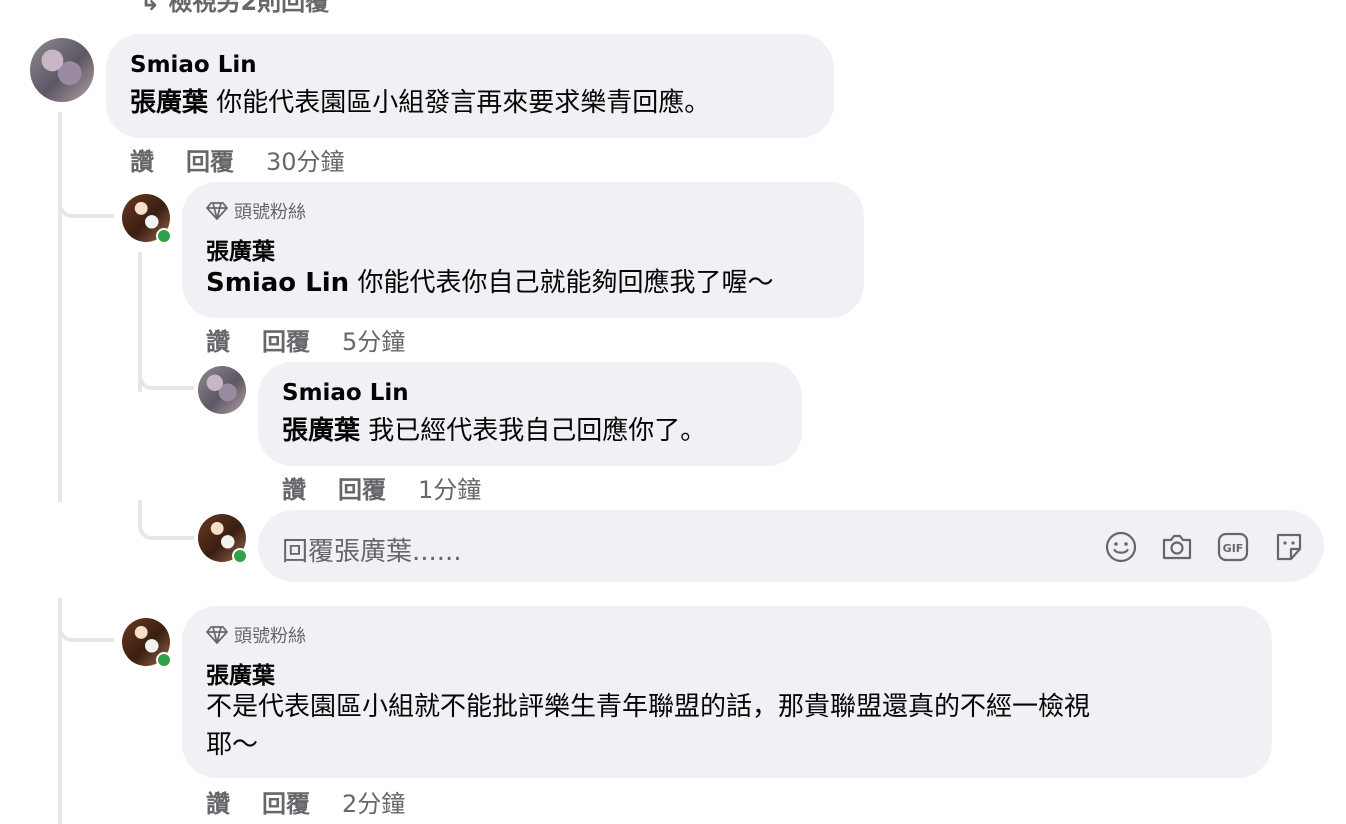 The image size is (1346, 824). I want to click on comment-text-line-1: 不是代表園區小組就不能批評樂生青年聯盟的話，那貴聯盟還真的不經一檢視, so click(648, 707).